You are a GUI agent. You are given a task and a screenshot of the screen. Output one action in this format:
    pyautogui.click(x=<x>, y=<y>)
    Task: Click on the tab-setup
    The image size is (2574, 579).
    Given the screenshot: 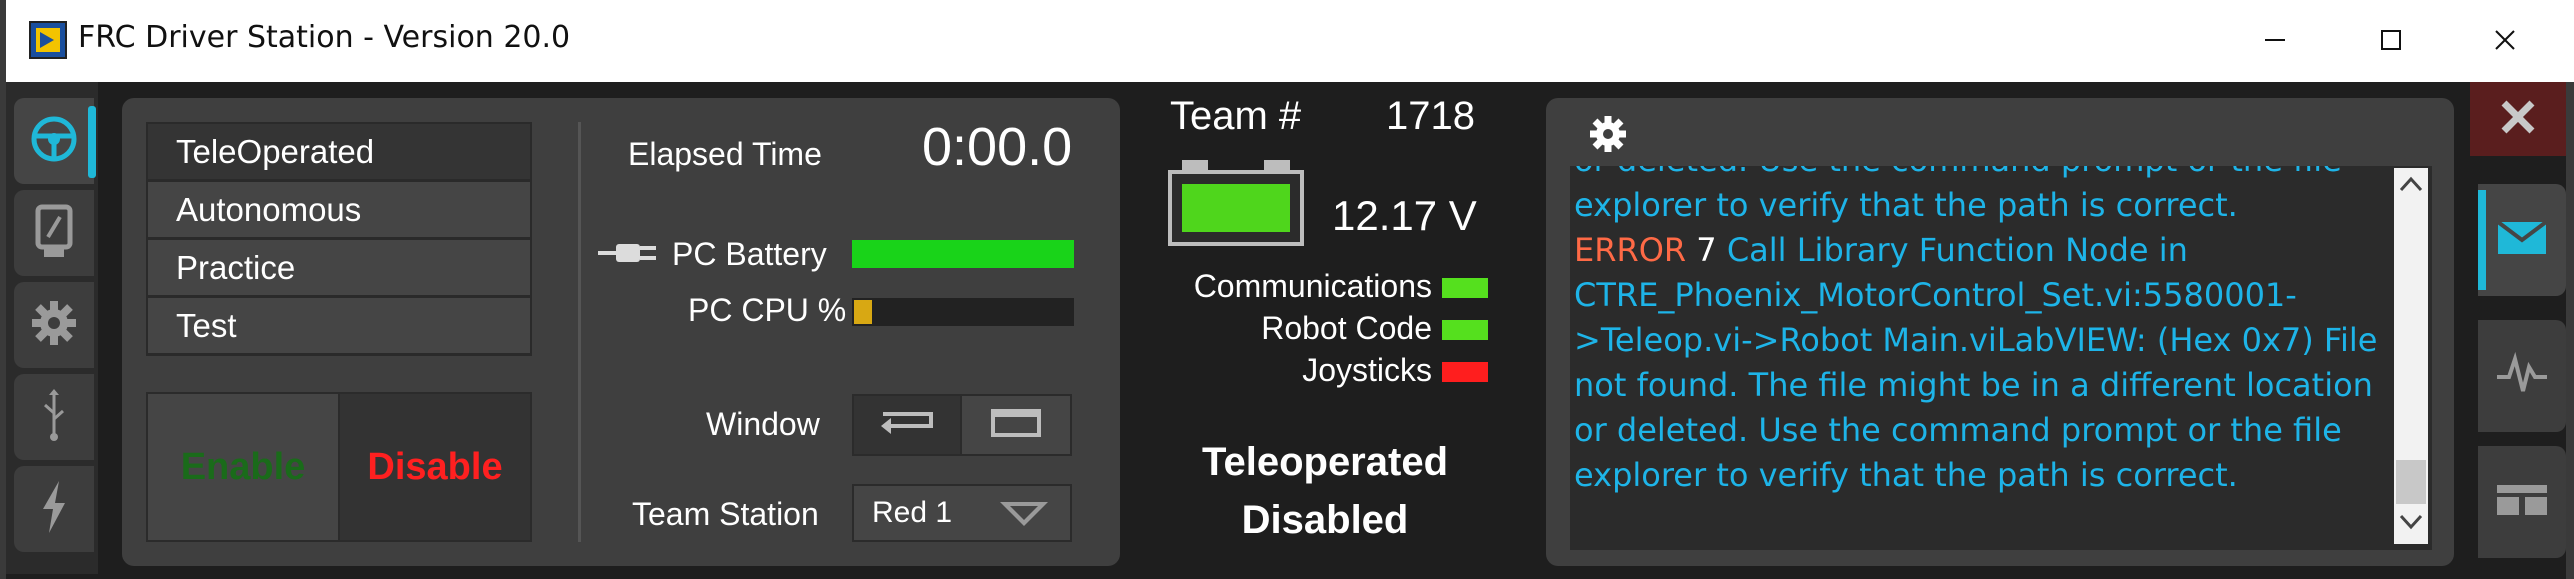 What is the action you would take?
    pyautogui.click(x=54, y=325)
    